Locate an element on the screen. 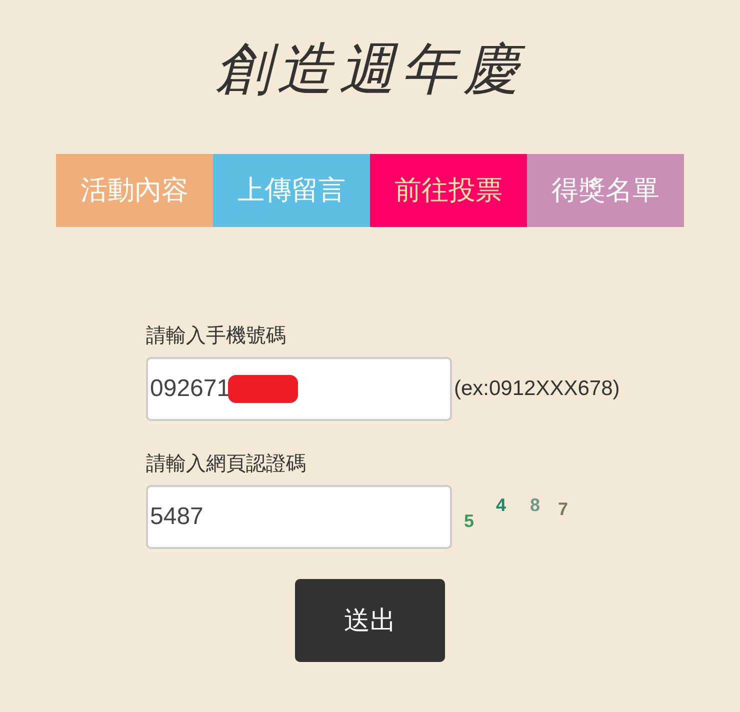 The width and height of the screenshot is (740, 712). field-value: 5487 is located at coordinates (177, 517).